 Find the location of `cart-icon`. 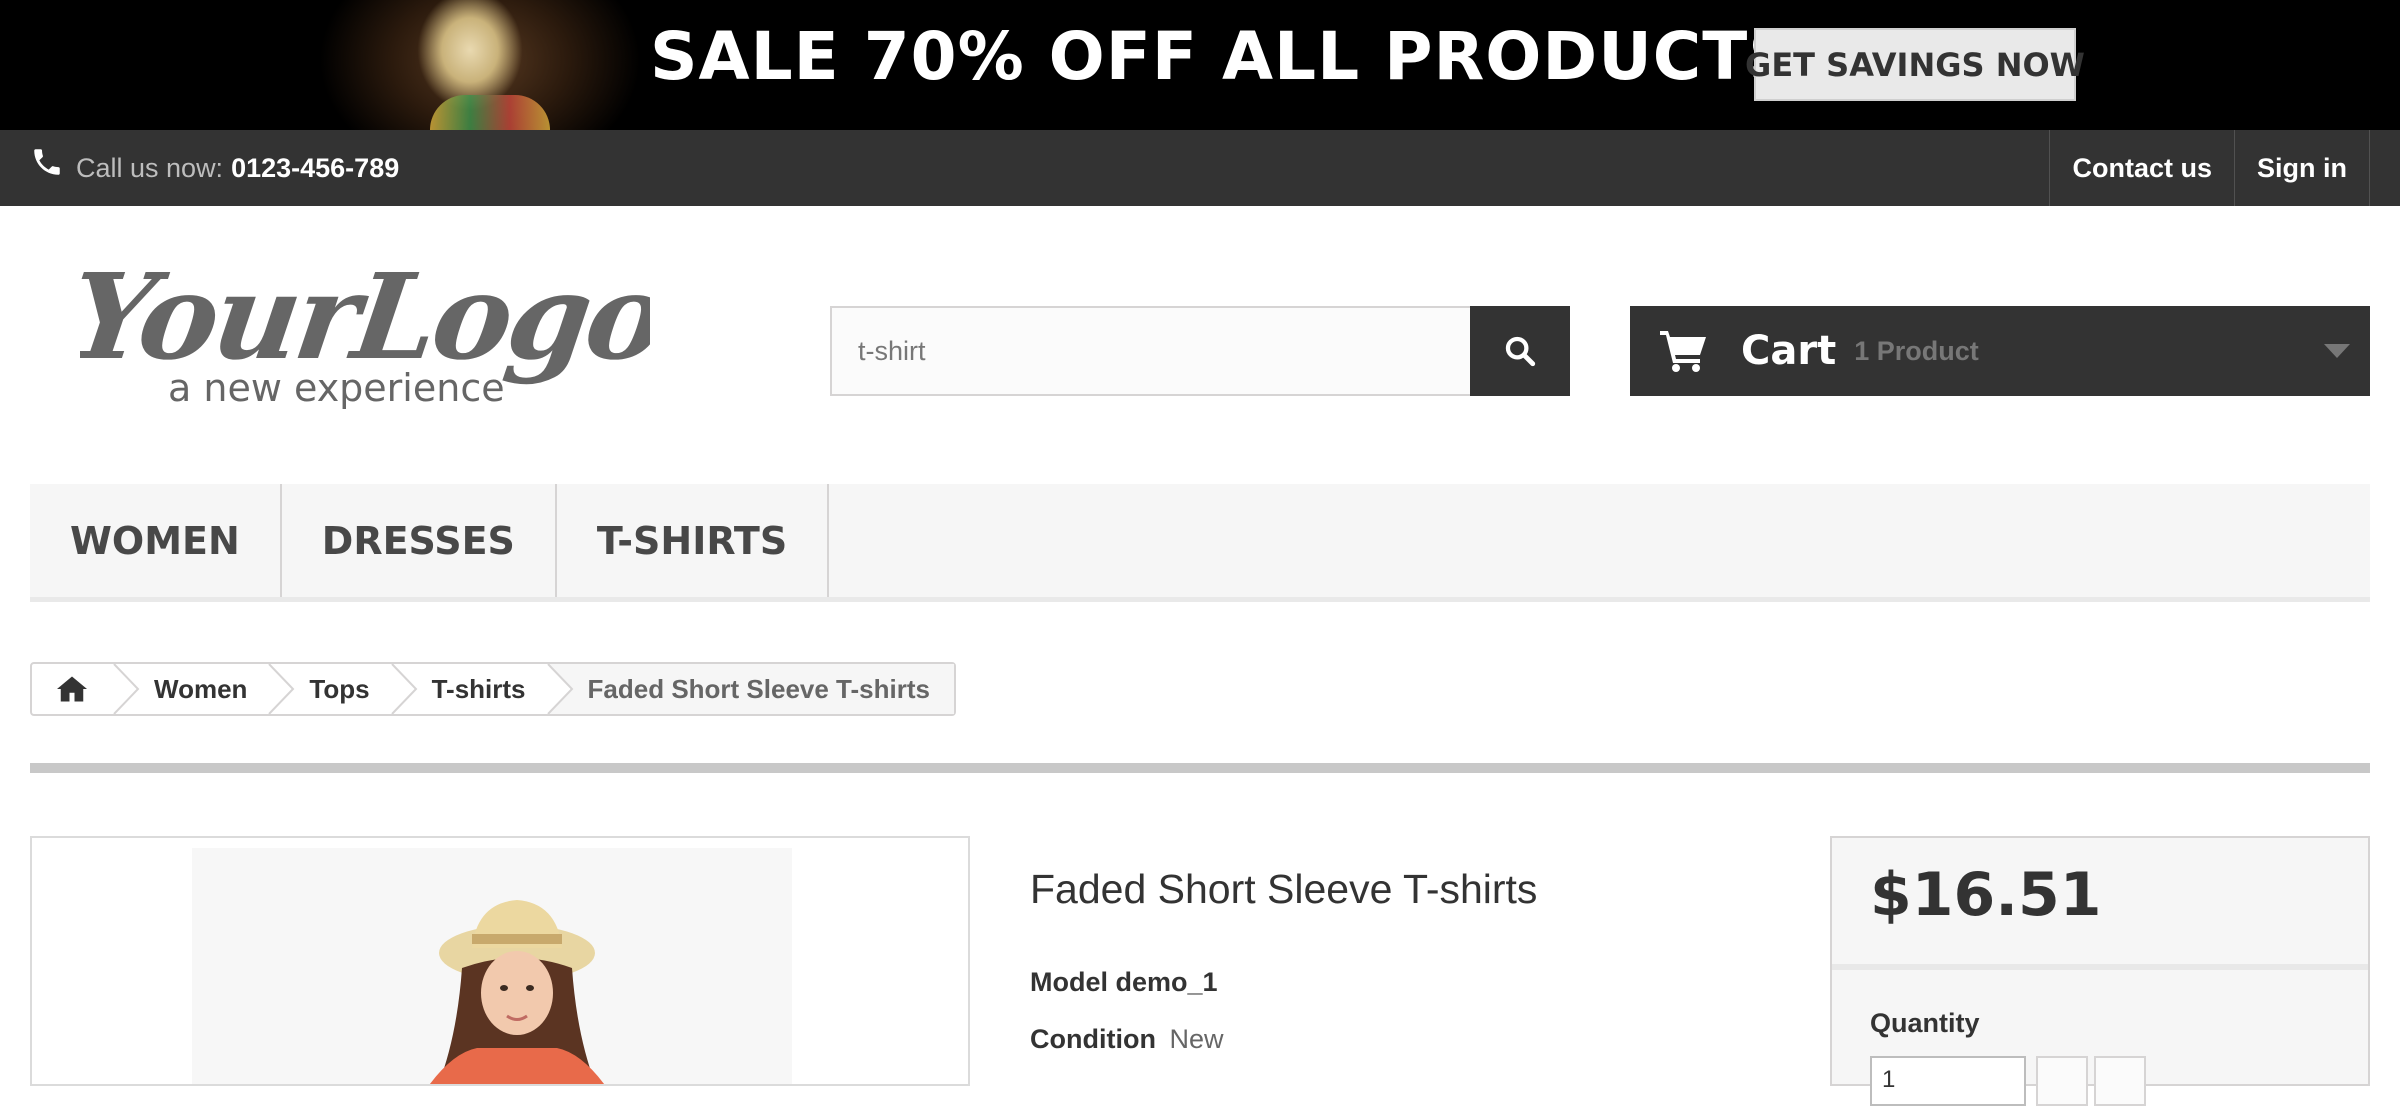

cart-icon is located at coordinates (1683, 351).